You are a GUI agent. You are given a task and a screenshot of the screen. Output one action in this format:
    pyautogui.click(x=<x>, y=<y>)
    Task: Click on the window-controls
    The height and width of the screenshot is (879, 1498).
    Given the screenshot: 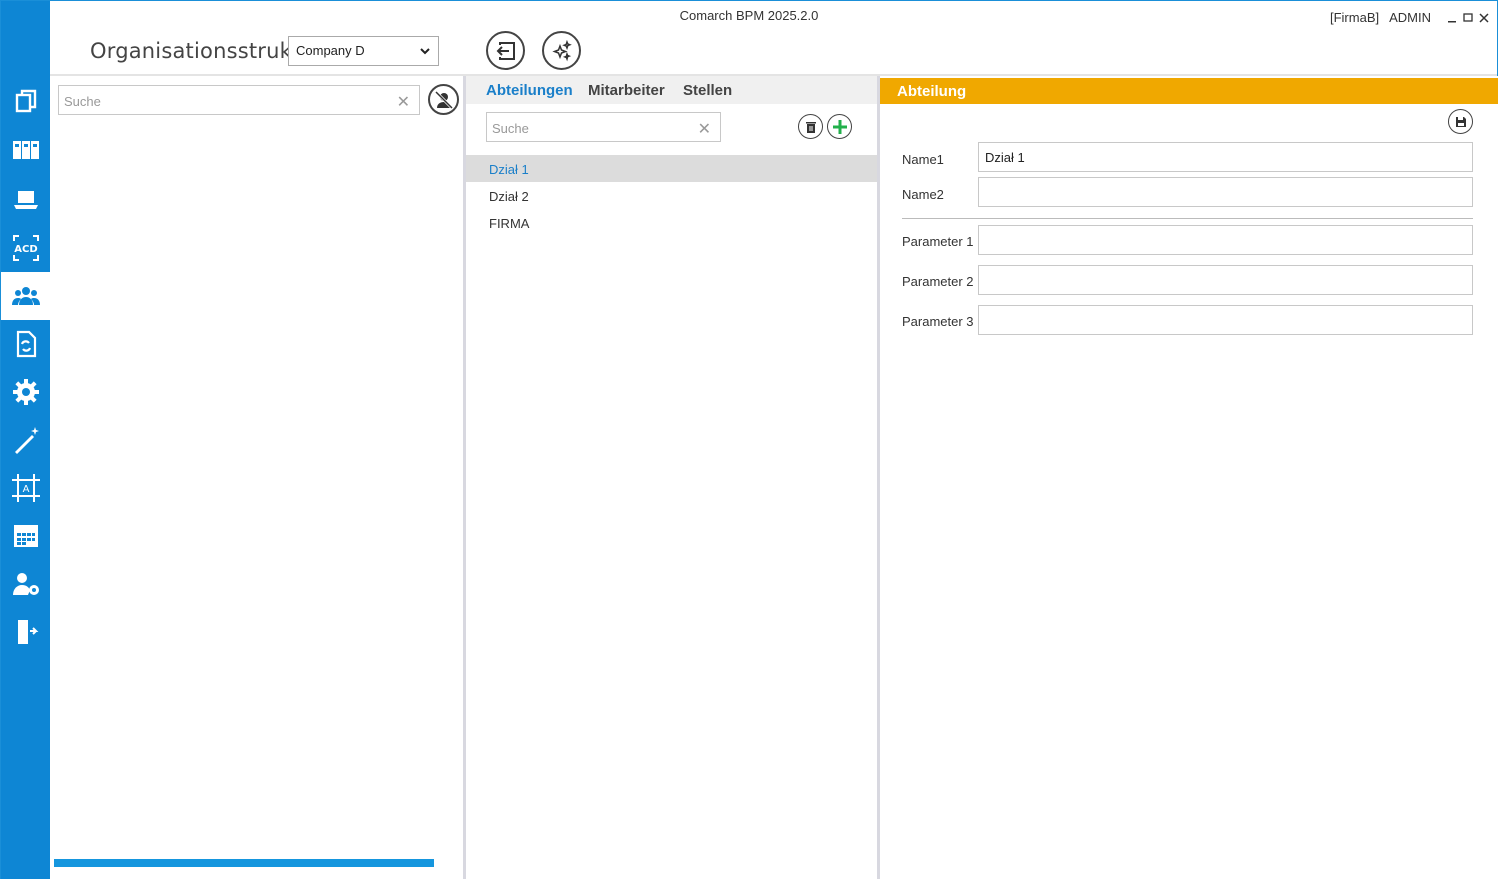 What is the action you would take?
    pyautogui.click(x=1468, y=17)
    